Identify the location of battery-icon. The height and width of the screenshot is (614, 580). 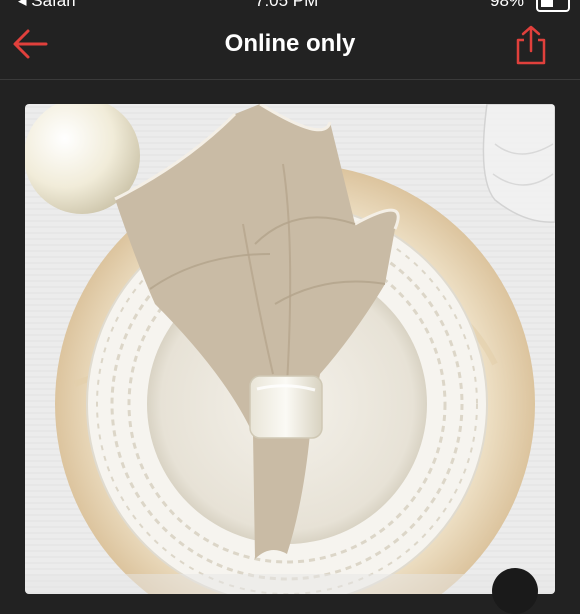
(553, 6).